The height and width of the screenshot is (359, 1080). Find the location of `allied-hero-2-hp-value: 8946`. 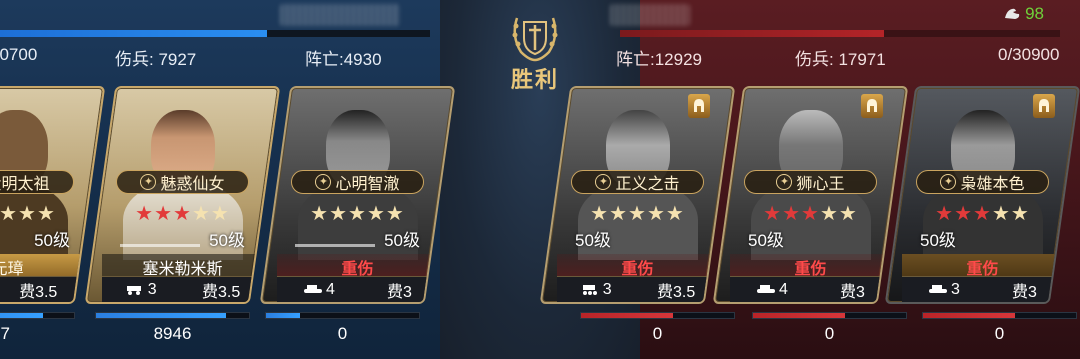

allied-hero-2-hp-value: 8946 is located at coordinates (172, 333).